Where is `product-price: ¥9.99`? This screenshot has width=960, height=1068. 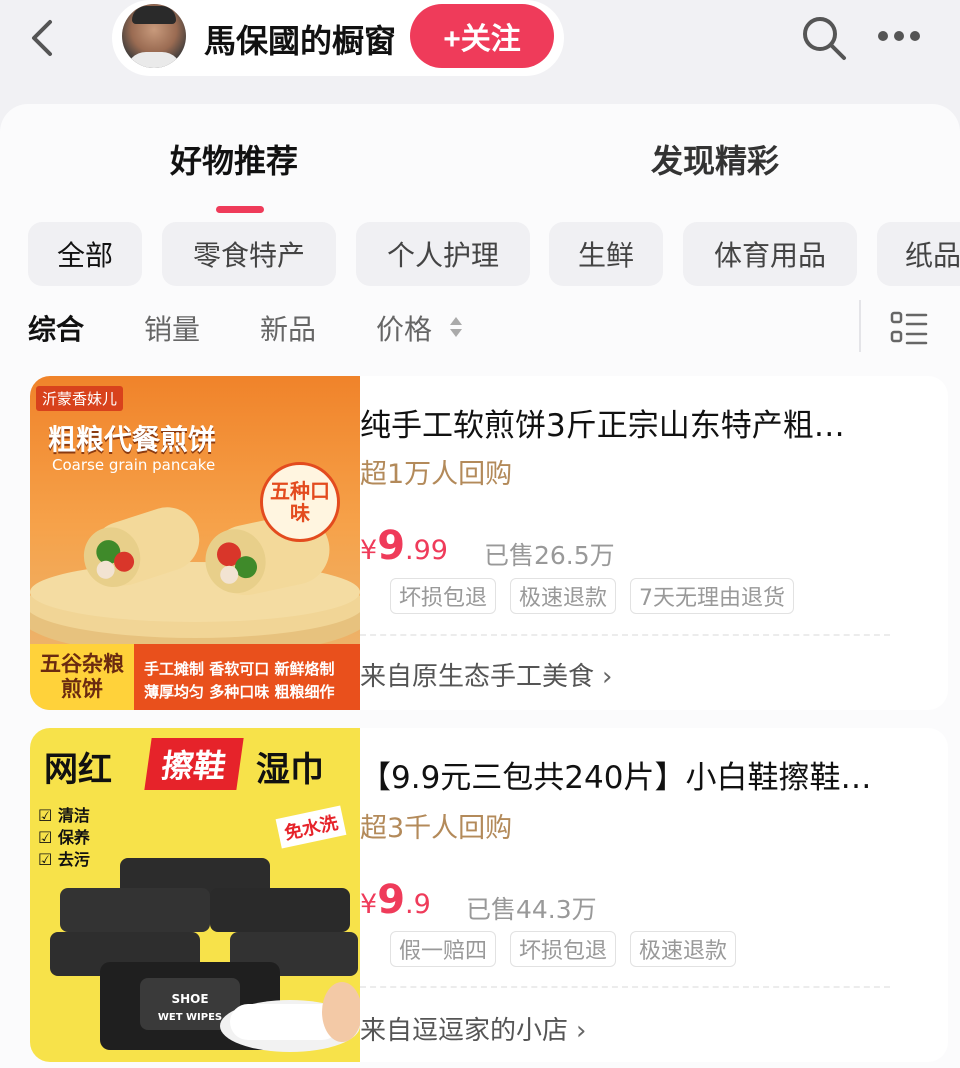
product-price: ¥9.99 is located at coordinates (404, 546).